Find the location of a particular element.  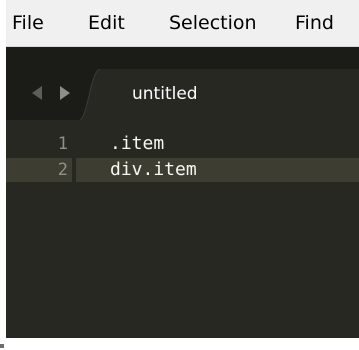

menu-selection: Selection is located at coordinates (213, 23).